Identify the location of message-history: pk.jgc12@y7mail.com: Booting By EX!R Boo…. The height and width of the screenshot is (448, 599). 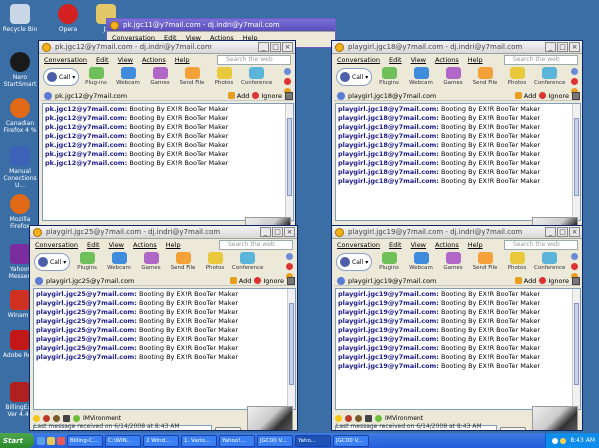
(168, 162).